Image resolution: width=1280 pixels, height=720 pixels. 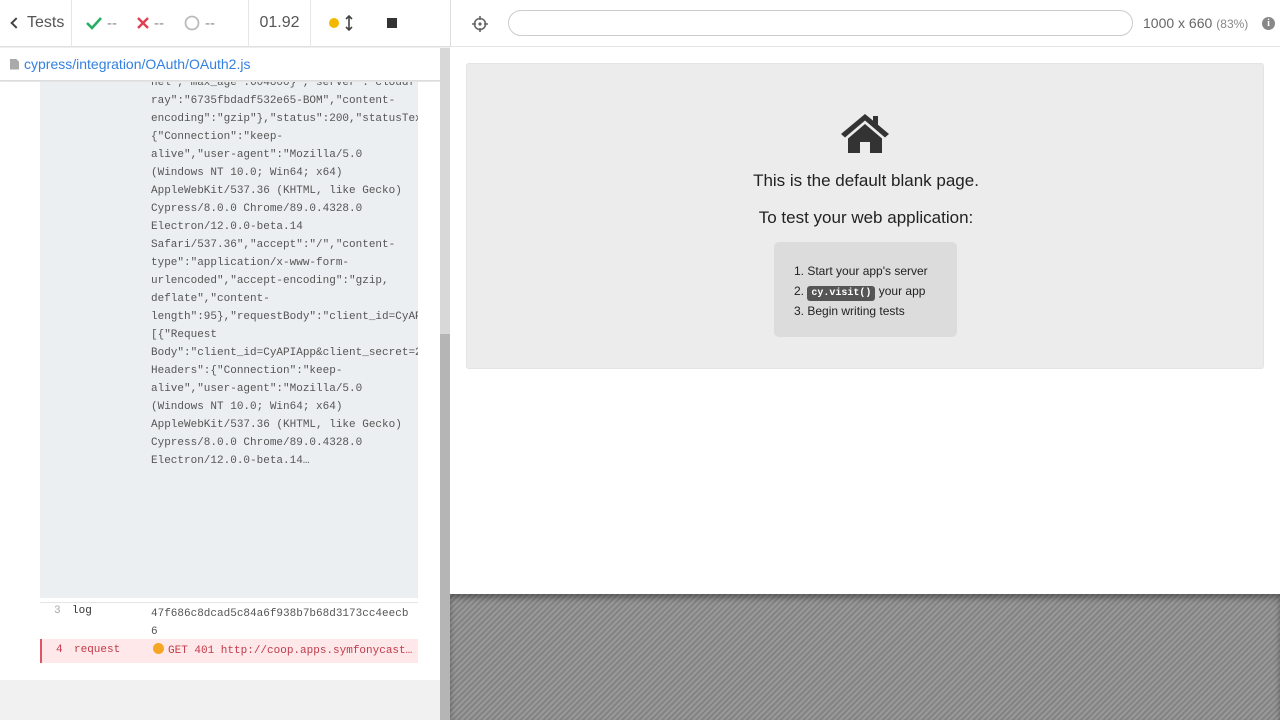 I want to click on tests-button: Tests, so click(x=36, y=23).